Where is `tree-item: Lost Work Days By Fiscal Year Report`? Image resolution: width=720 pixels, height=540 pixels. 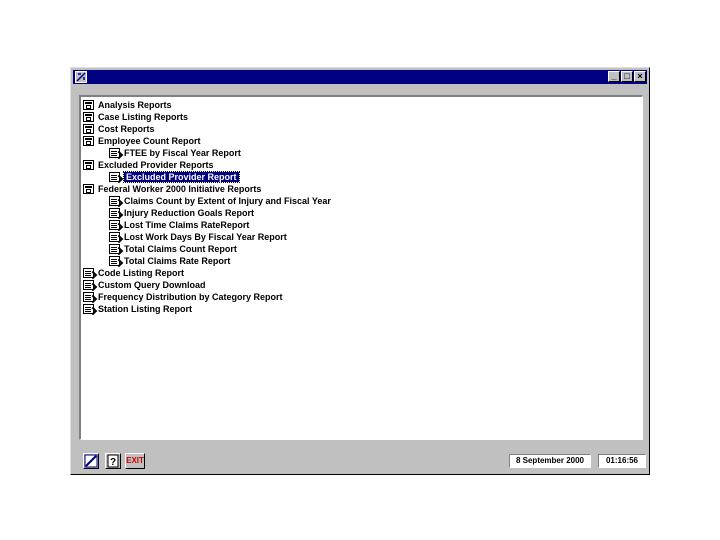
tree-item: Lost Work Days By Fiscal Year Report is located at coordinates (198, 237).